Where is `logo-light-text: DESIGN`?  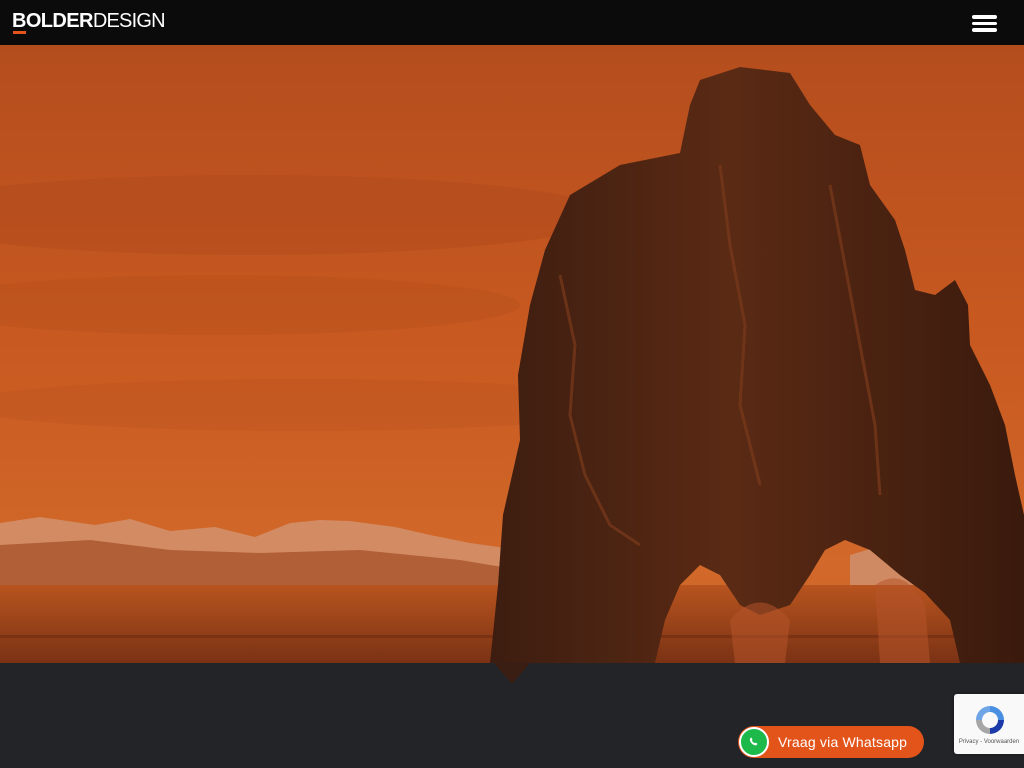 logo-light-text: DESIGN is located at coordinates (129, 21).